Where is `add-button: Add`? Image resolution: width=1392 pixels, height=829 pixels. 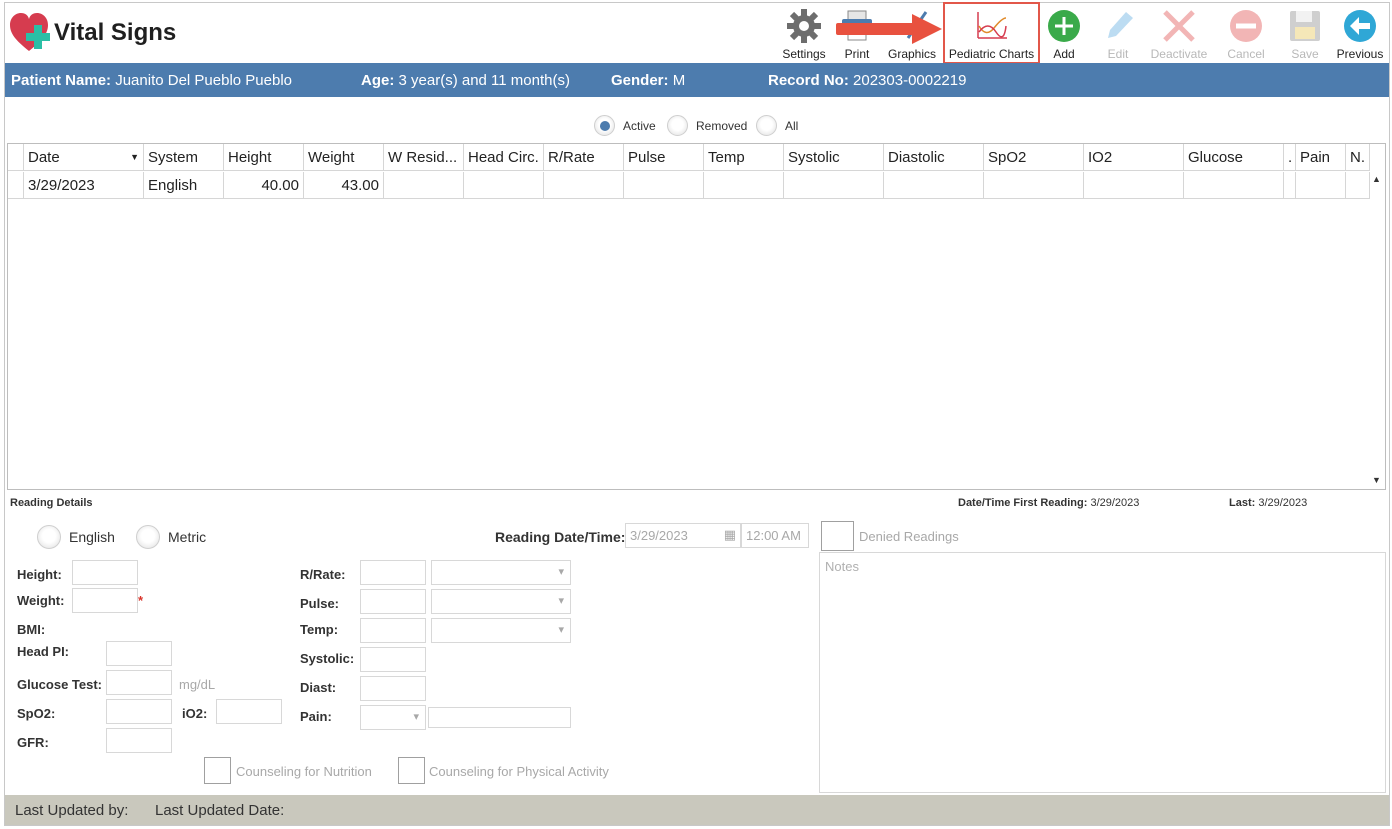 add-button: Add is located at coordinates (1064, 33).